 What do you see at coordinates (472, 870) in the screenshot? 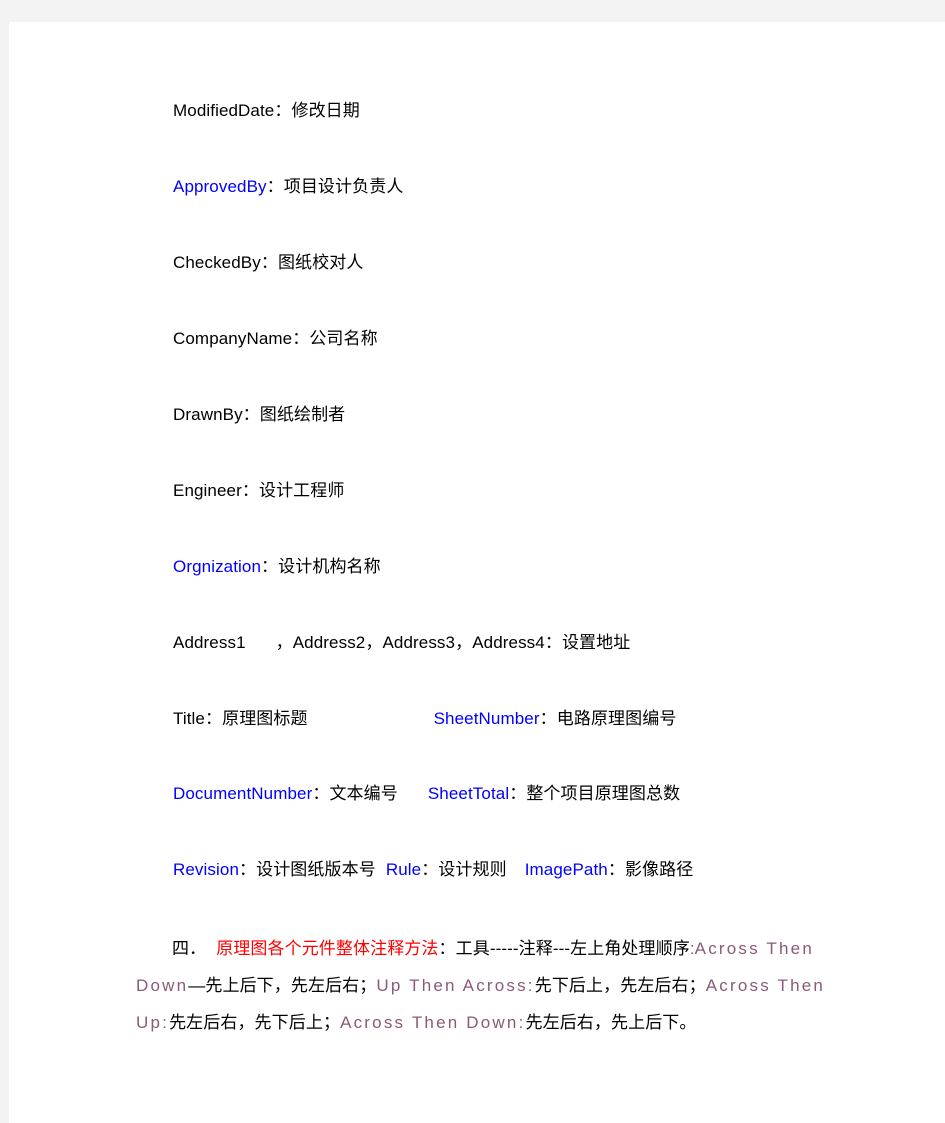
I see `field-value-rule: 设计规则` at bounding box center [472, 870].